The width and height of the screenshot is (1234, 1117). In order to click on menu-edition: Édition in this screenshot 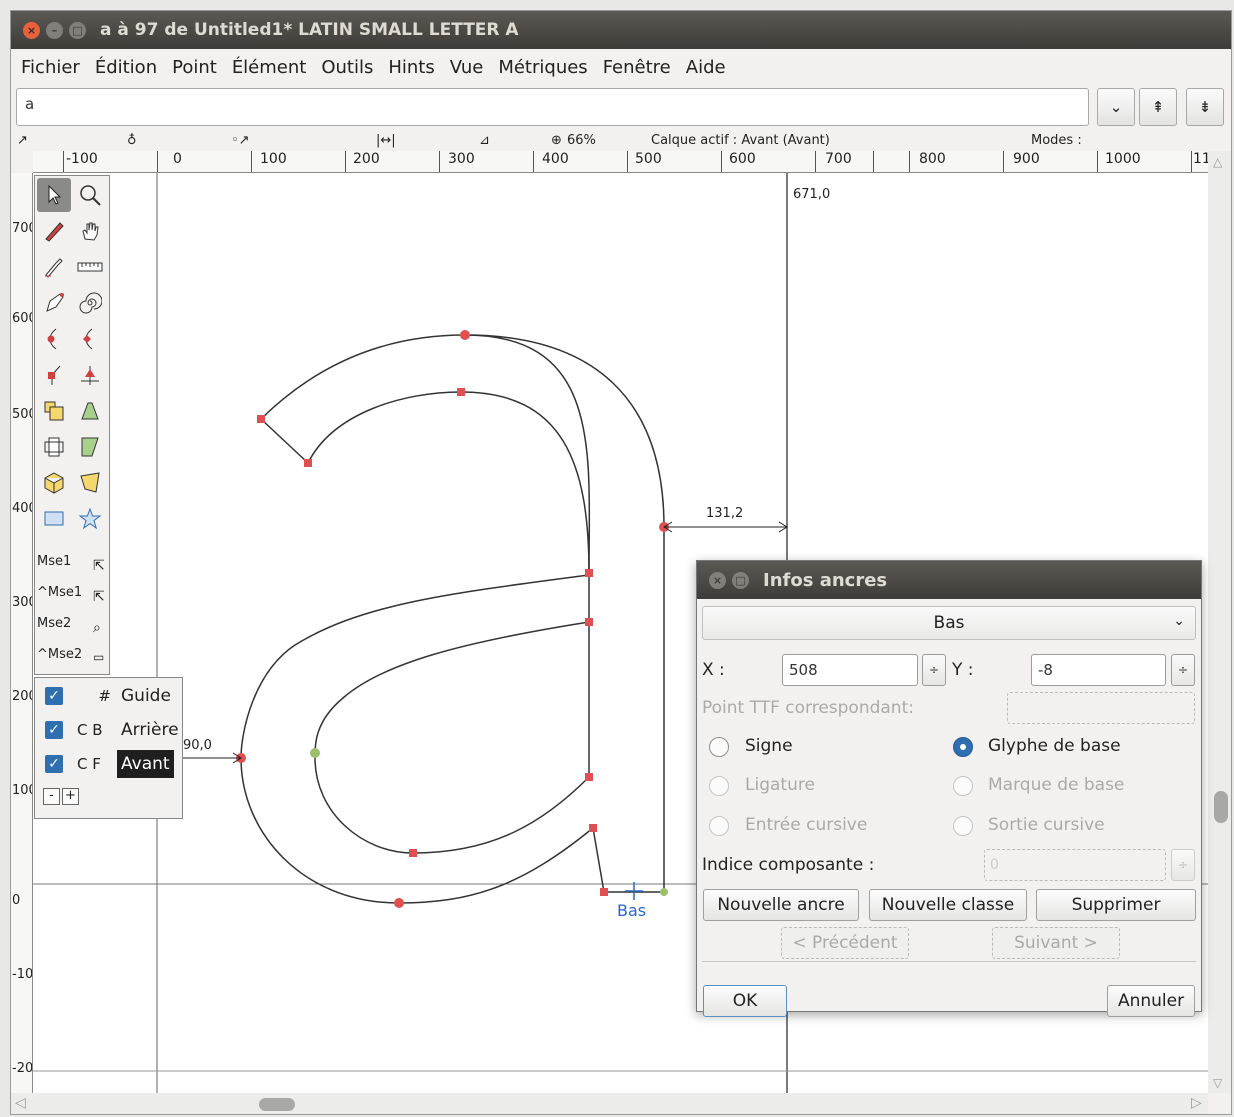, I will do `click(126, 67)`.